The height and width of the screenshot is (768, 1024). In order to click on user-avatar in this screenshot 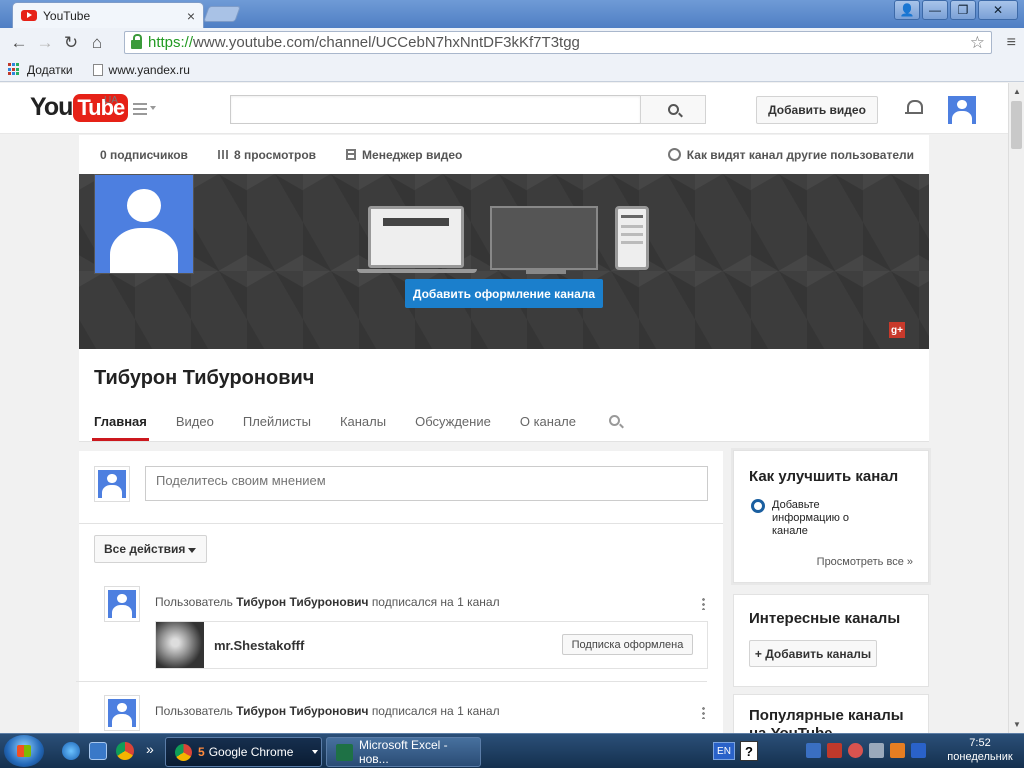, I will do `click(112, 484)`.